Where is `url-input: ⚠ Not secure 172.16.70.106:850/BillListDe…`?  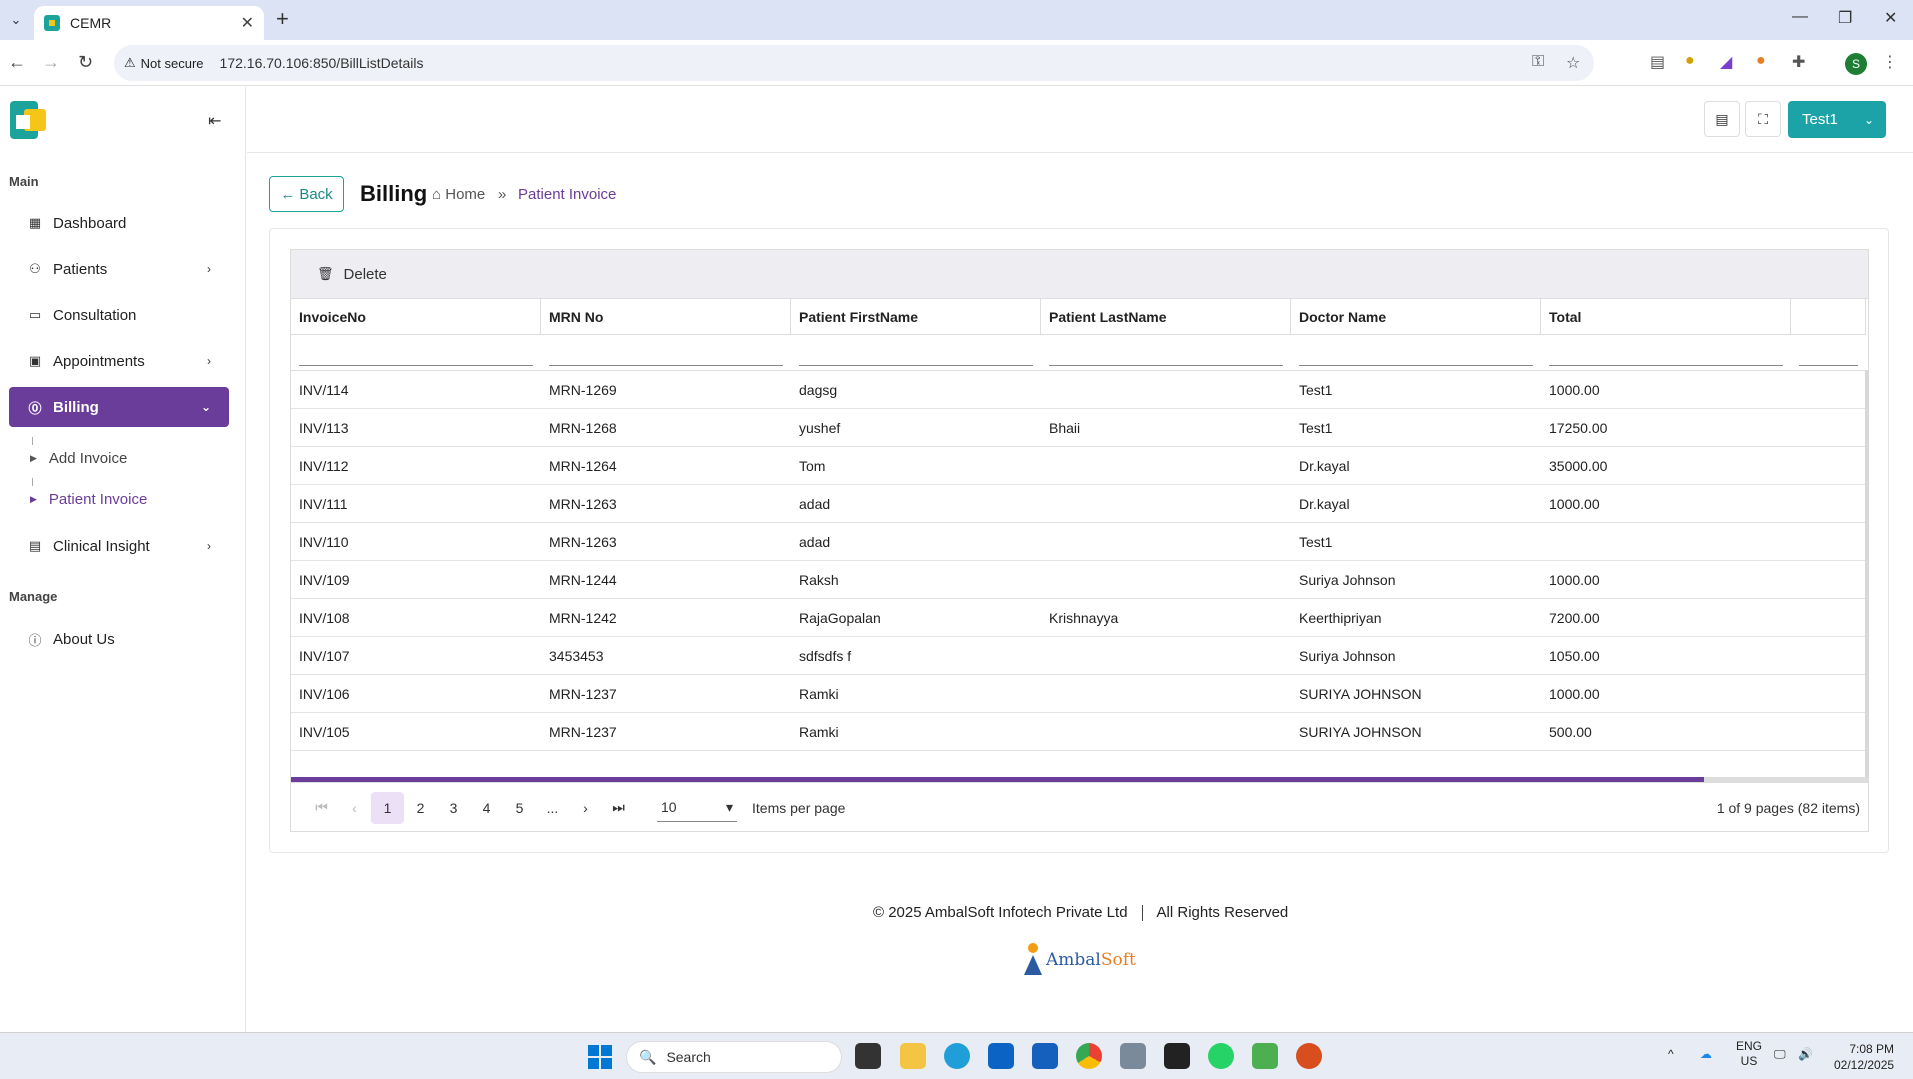 url-input: ⚠ Not secure 172.16.70.106:850/BillListDe… is located at coordinates (854, 63).